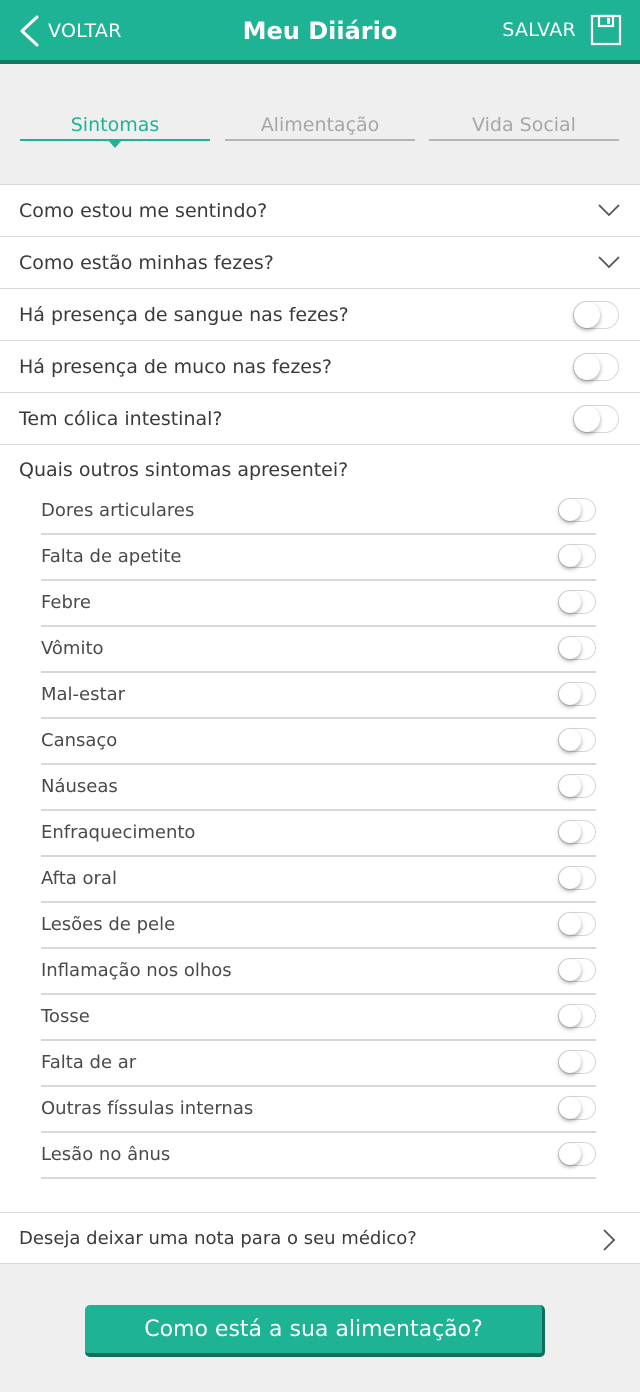 The image size is (640, 1392). What do you see at coordinates (72, 648) in the screenshot?
I see `symptom-label: Vômito` at bounding box center [72, 648].